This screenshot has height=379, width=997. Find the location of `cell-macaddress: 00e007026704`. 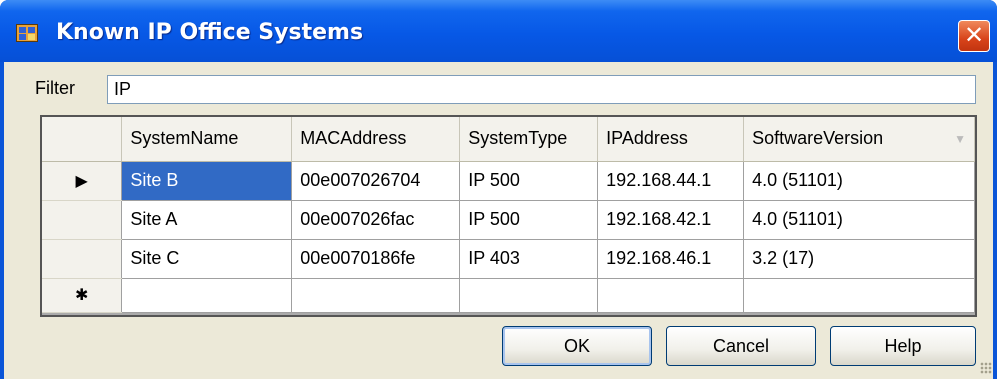

cell-macaddress: 00e007026704 is located at coordinates (376, 181).